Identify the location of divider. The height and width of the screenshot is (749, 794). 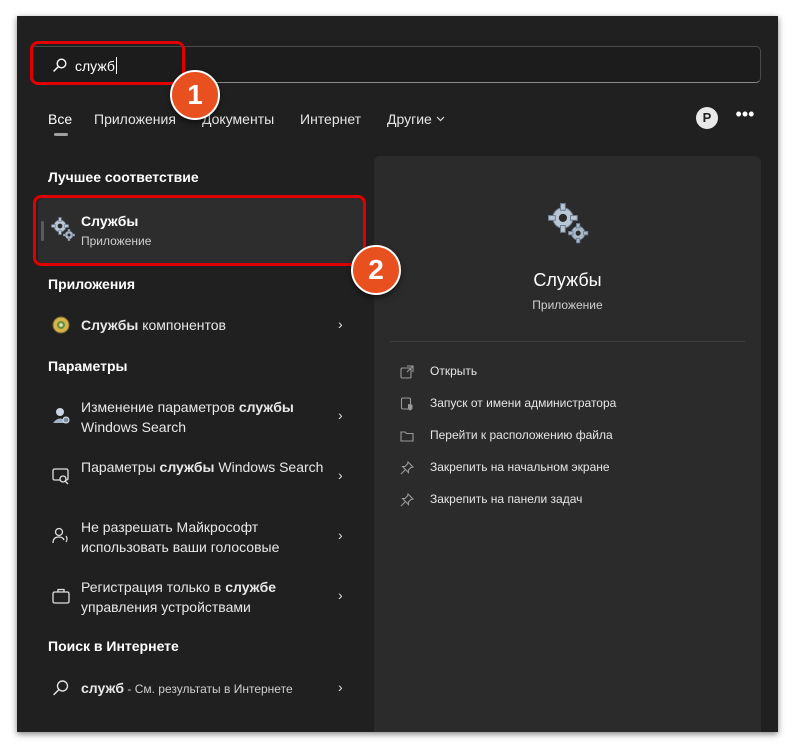
(567, 341).